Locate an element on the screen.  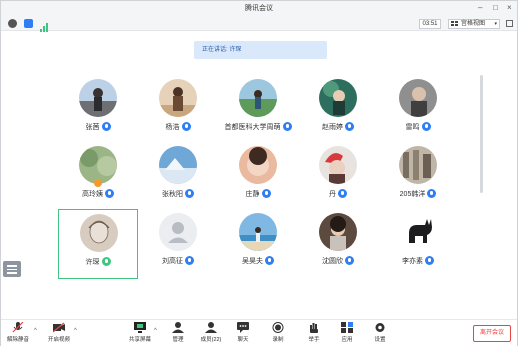
participant-tile: 张茜 is located at coordinates (98, 110).